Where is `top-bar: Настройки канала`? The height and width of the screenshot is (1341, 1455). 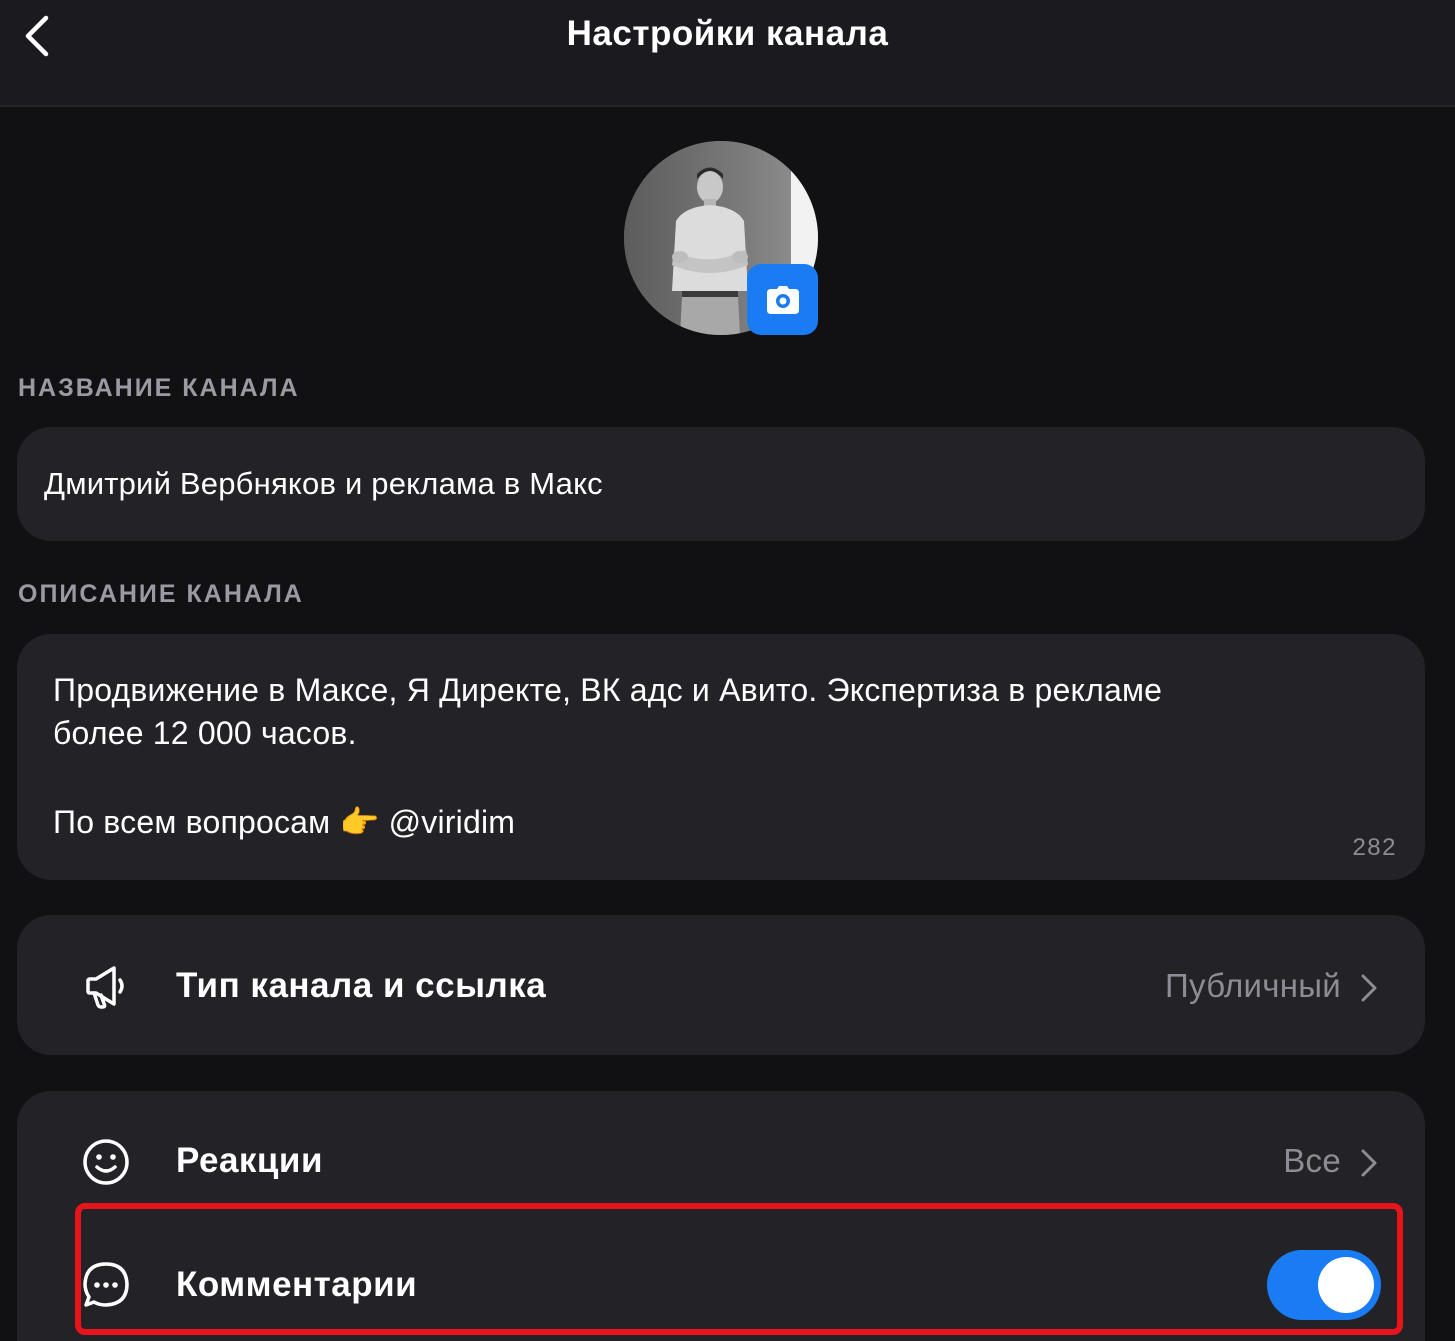
top-bar: Настройки канала is located at coordinates (727, 53).